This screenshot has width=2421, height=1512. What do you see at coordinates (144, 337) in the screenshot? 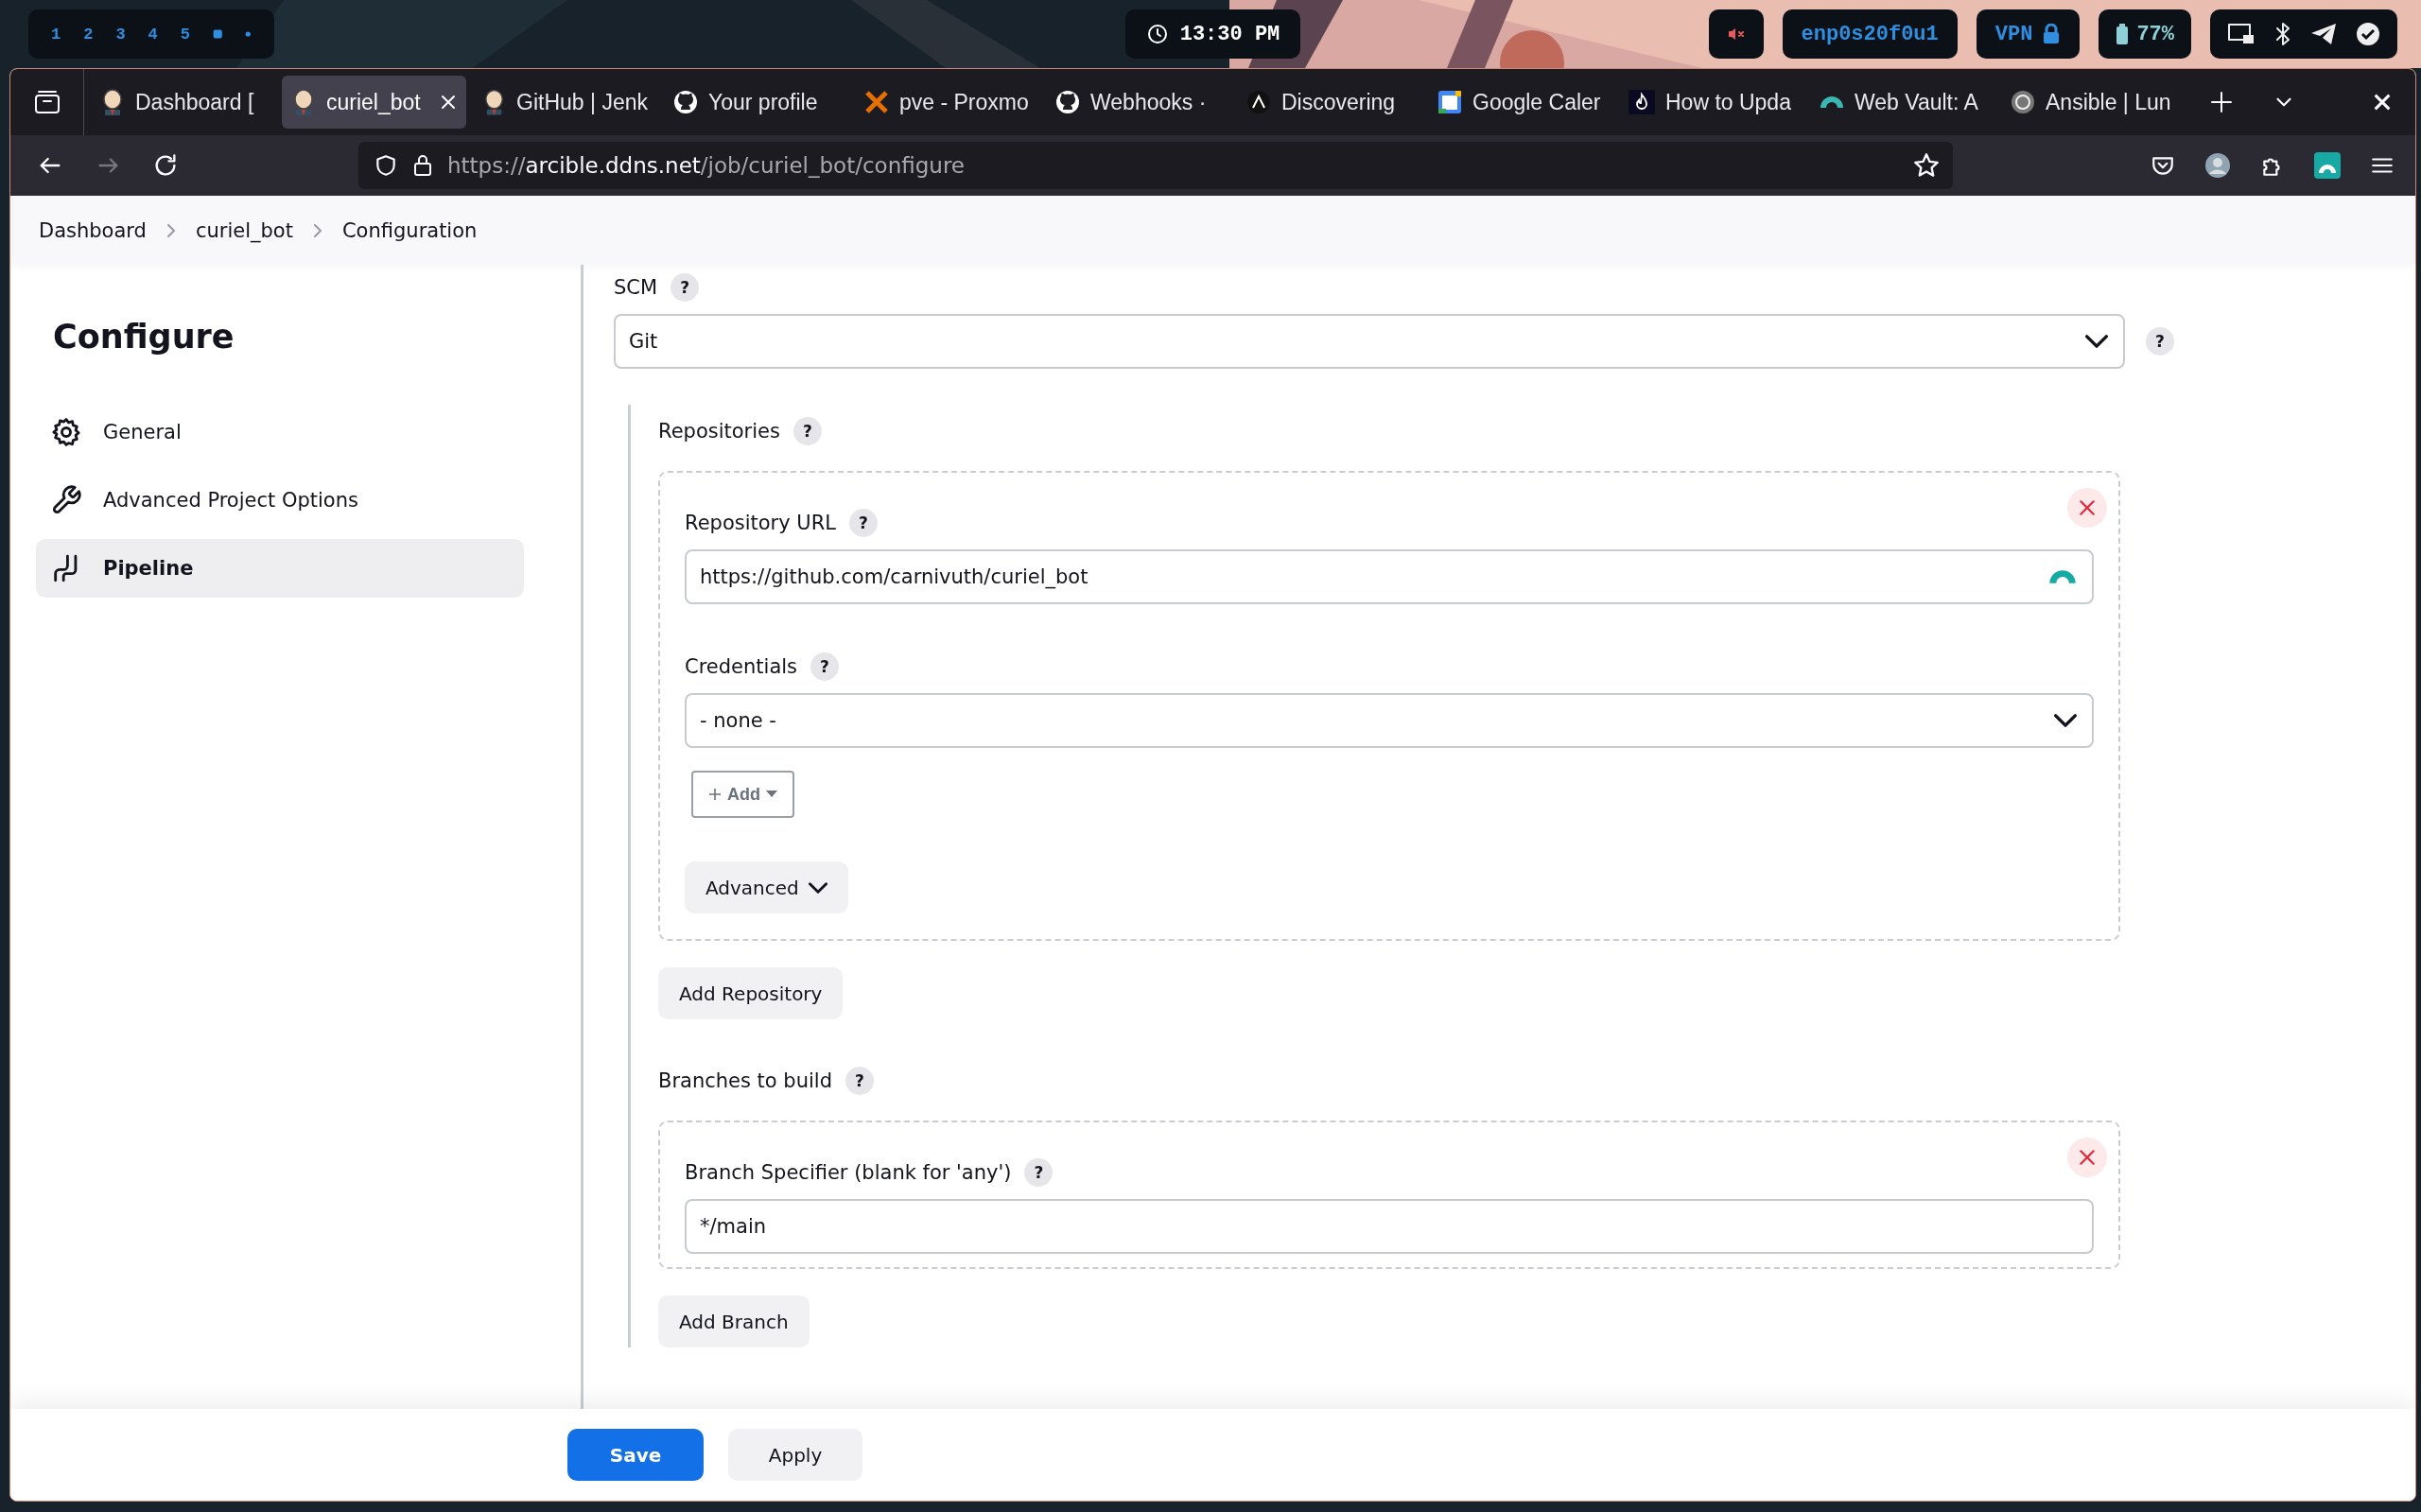
I see `sidebar-title: Configure` at bounding box center [144, 337].